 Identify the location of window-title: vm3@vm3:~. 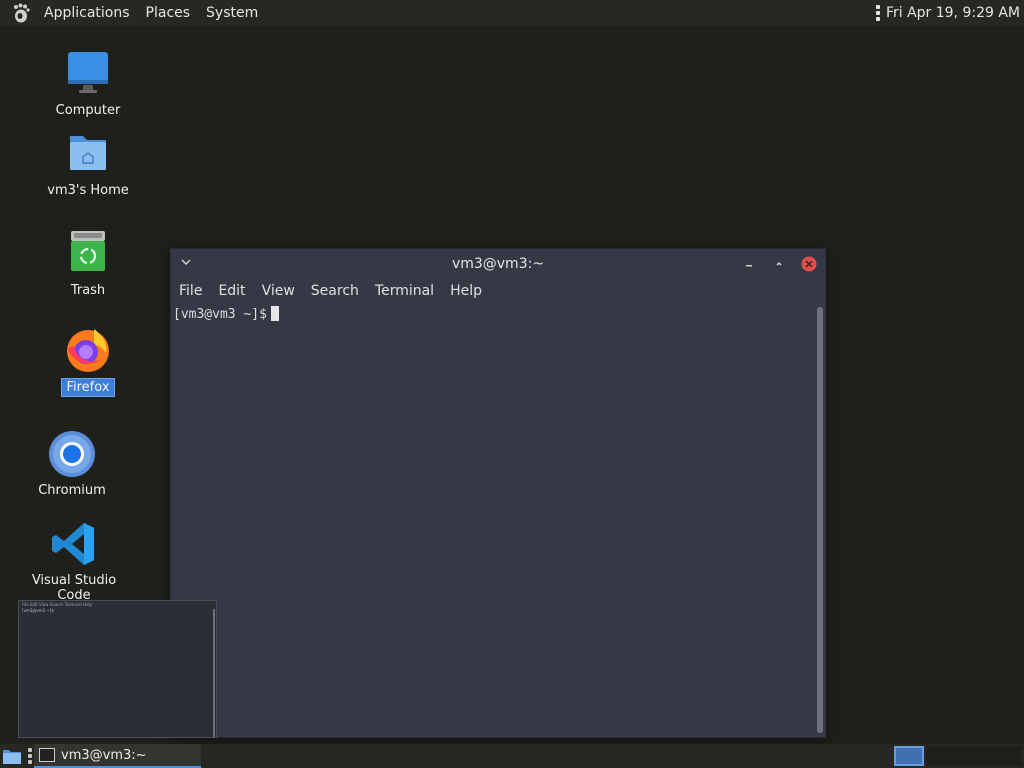
(498, 264).